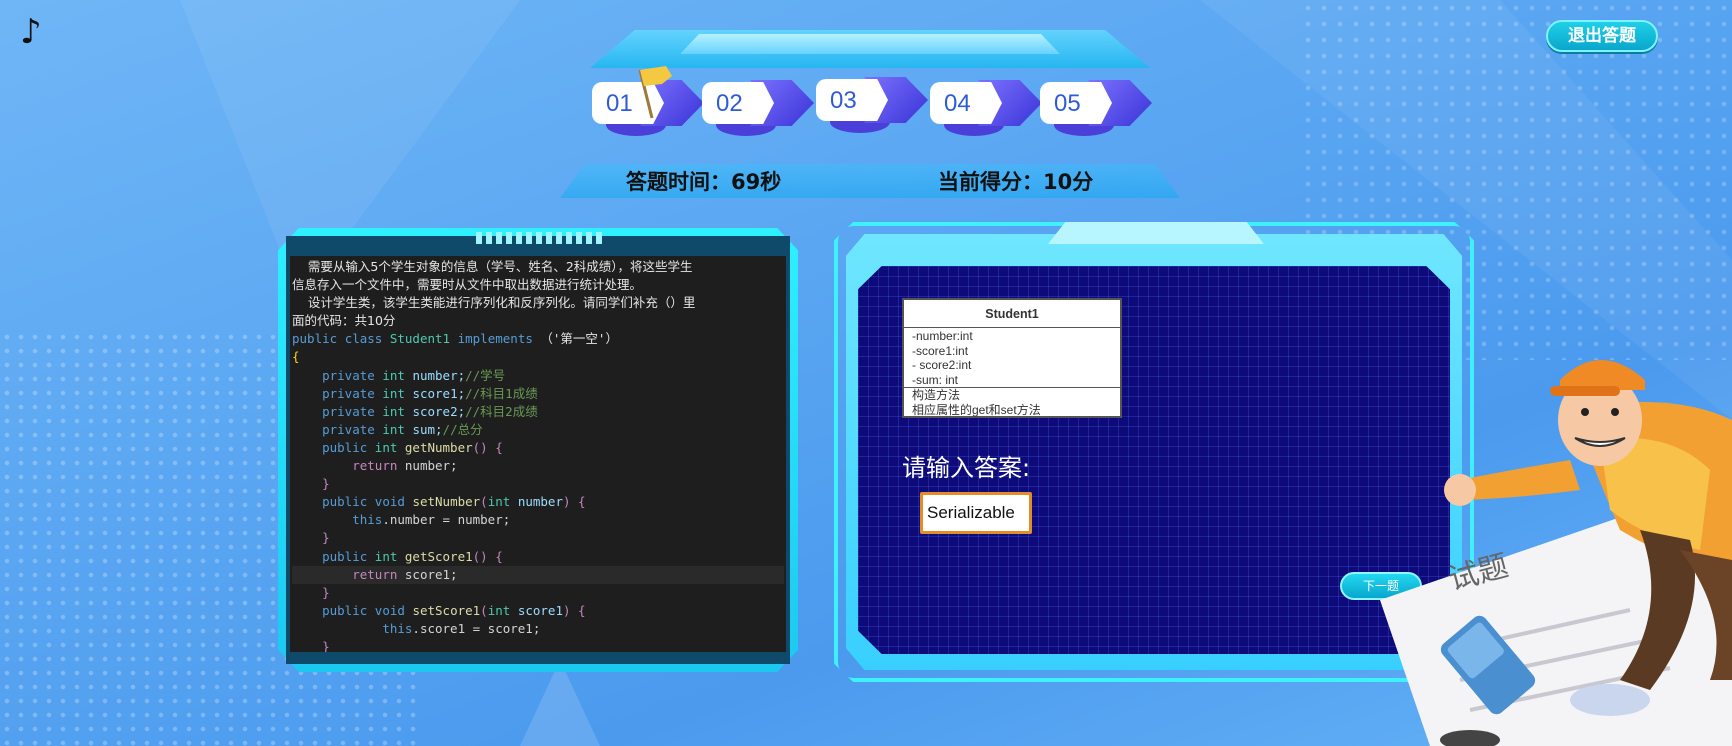 The height and width of the screenshot is (746, 1732). I want to click on code-line: private int score1;//科目1成绩, so click(430, 393).